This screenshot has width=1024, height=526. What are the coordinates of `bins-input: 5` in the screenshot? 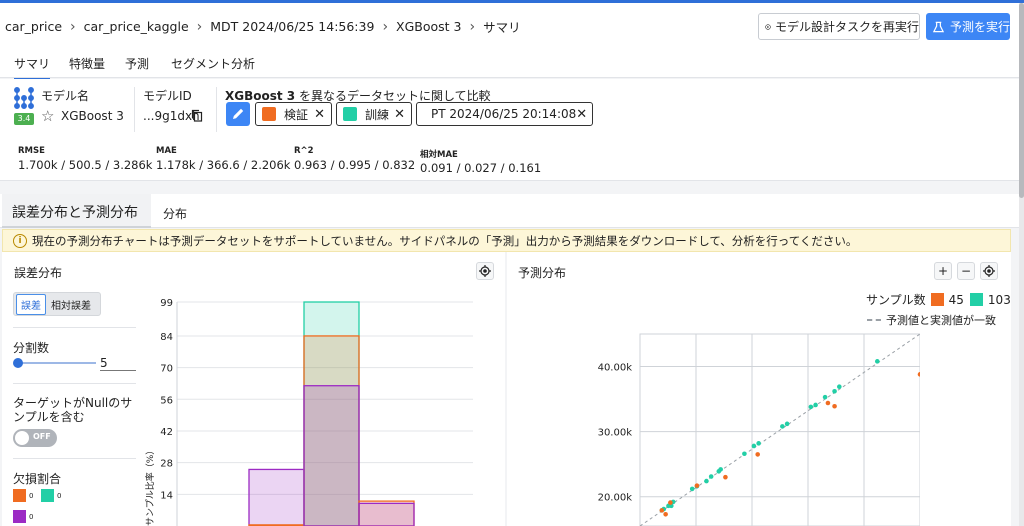 It's located at (118, 363).